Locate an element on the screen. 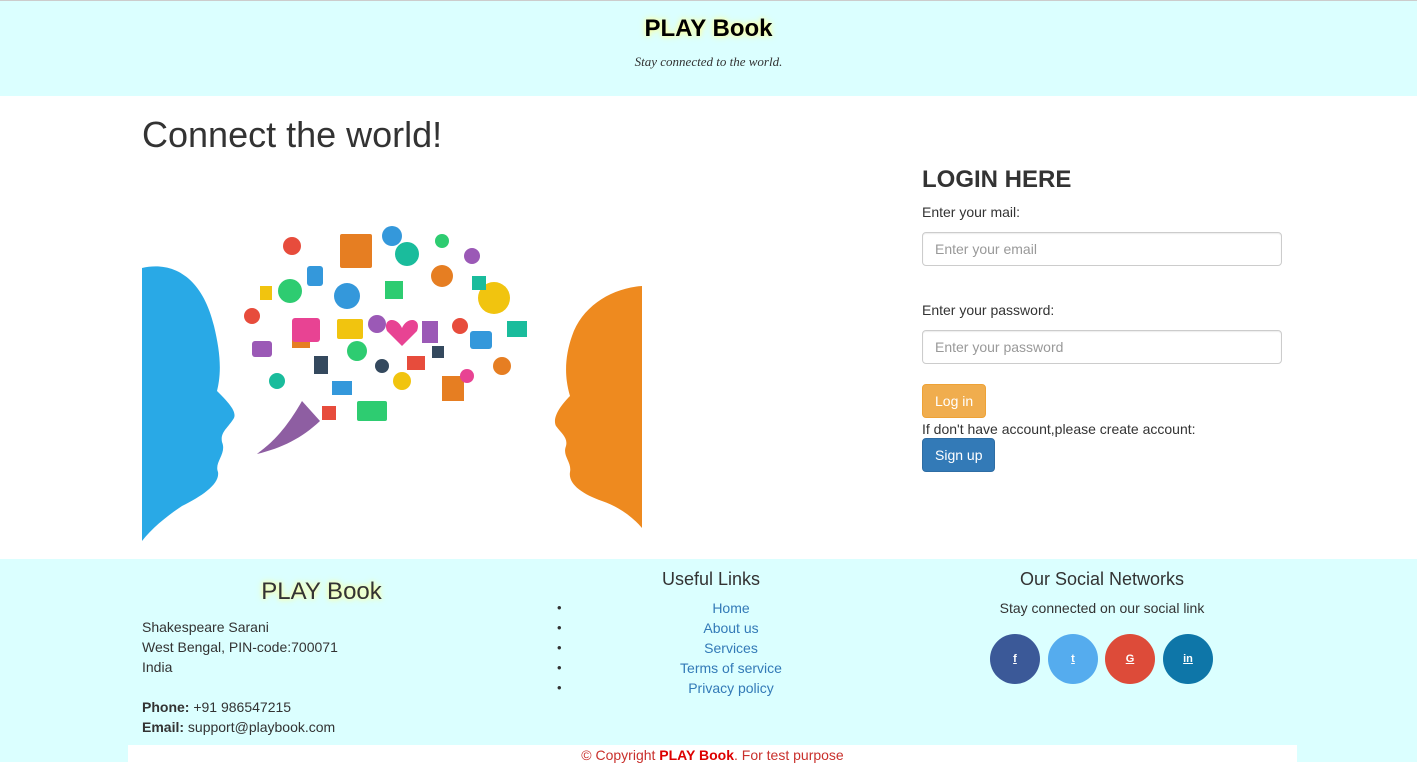 This screenshot has width=1417, height=765. social-subtitle: Stay connected on our social link is located at coordinates (1102, 608).